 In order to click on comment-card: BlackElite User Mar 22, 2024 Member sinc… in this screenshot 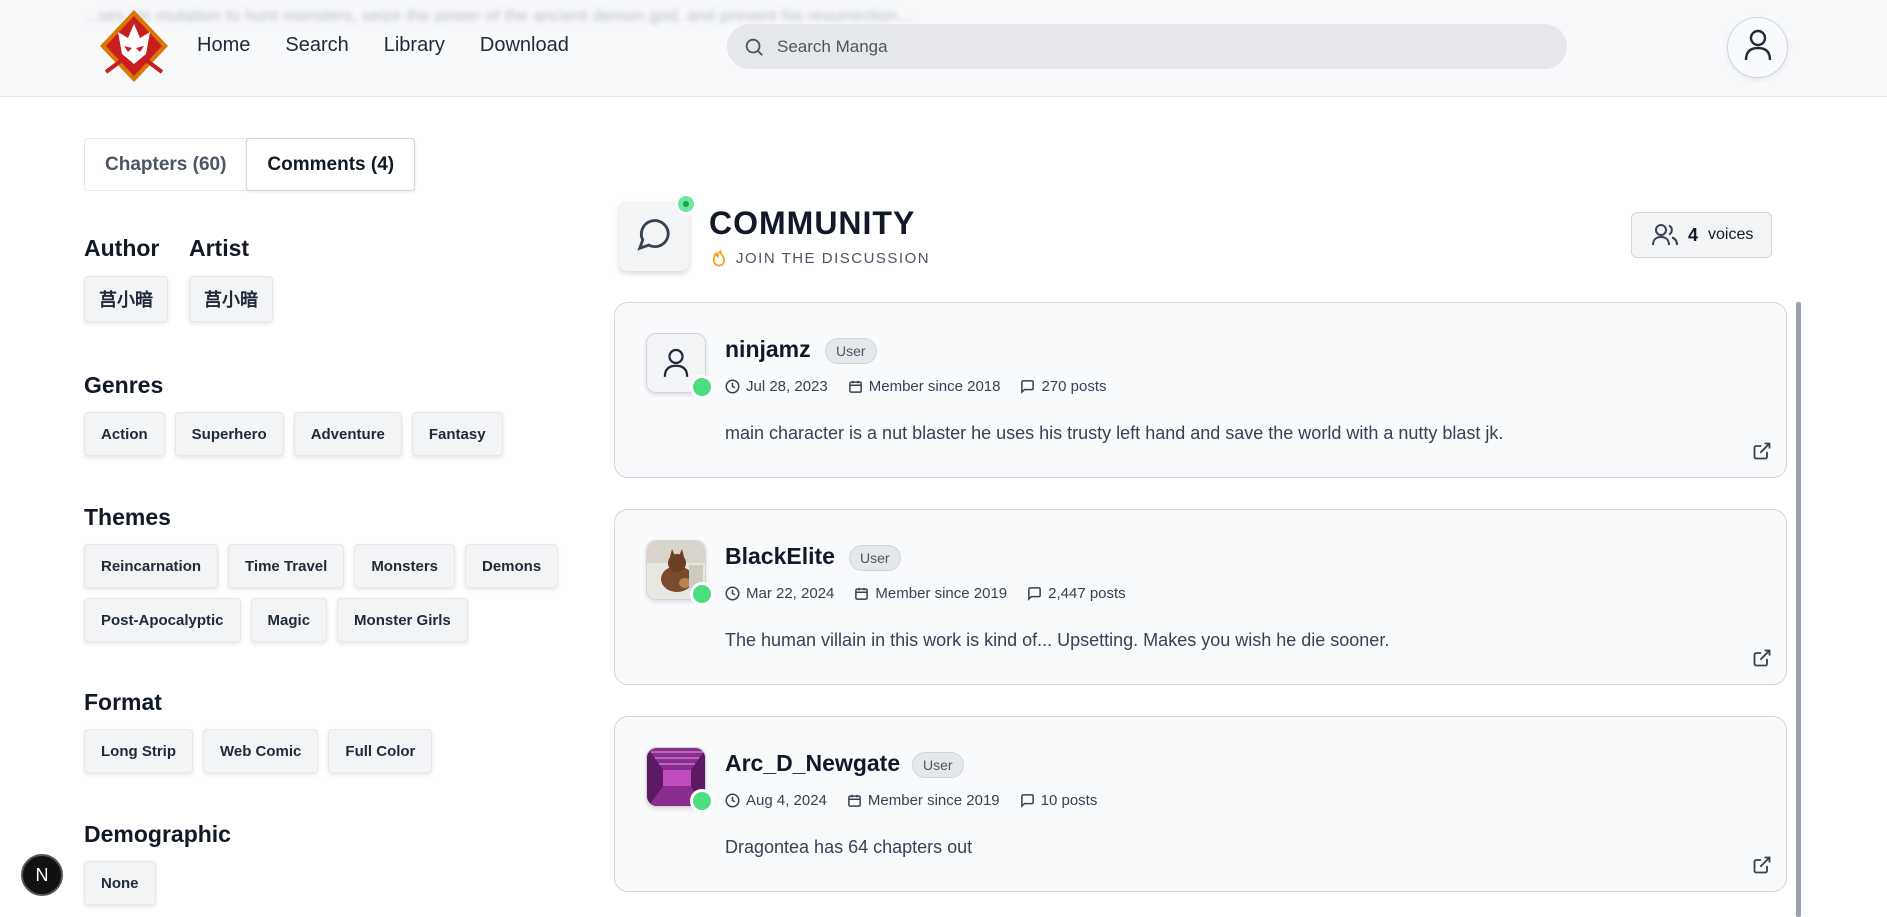, I will do `click(1200, 597)`.